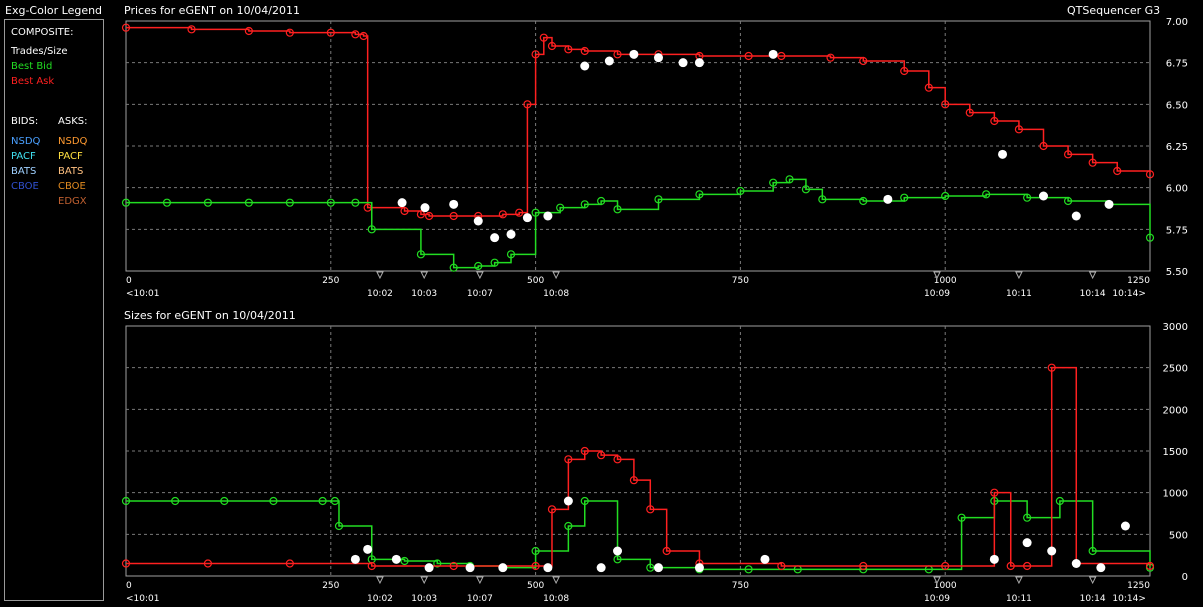 The image size is (1203, 607). Describe the element at coordinates (1093, 599) in the screenshot. I see `size-time-label: 10:14` at that location.